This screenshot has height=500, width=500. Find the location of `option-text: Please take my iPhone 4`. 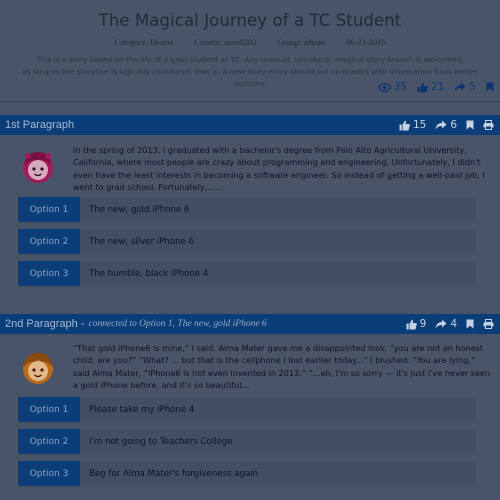

option-text: Please take my iPhone 4 is located at coordinates (278, 409).